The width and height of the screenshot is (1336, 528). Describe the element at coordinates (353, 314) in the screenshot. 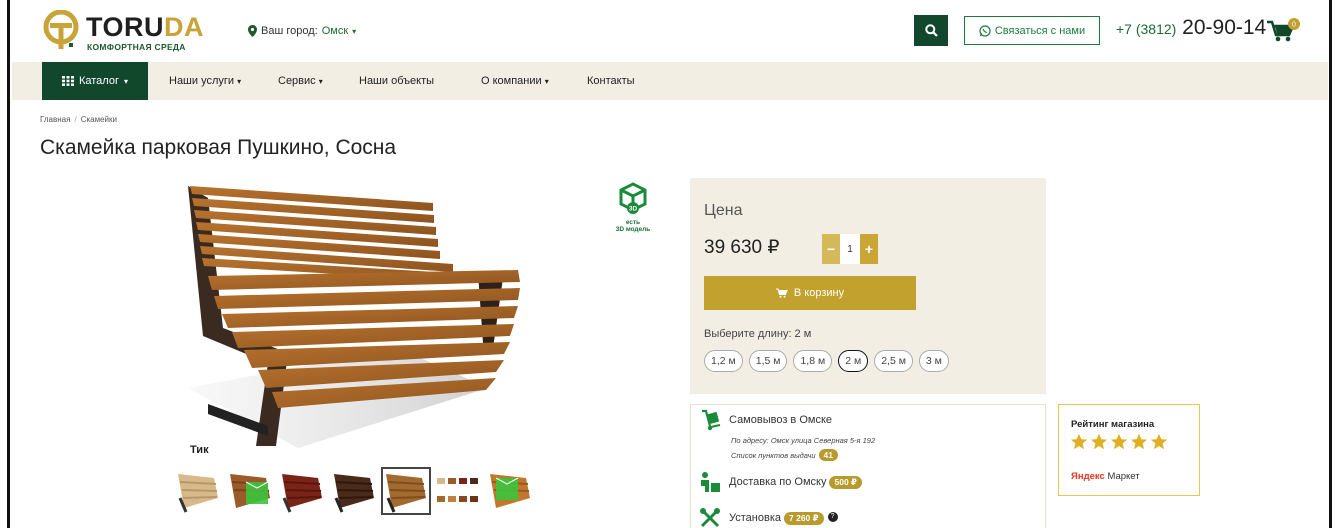

I see `product-main-image` at that location.